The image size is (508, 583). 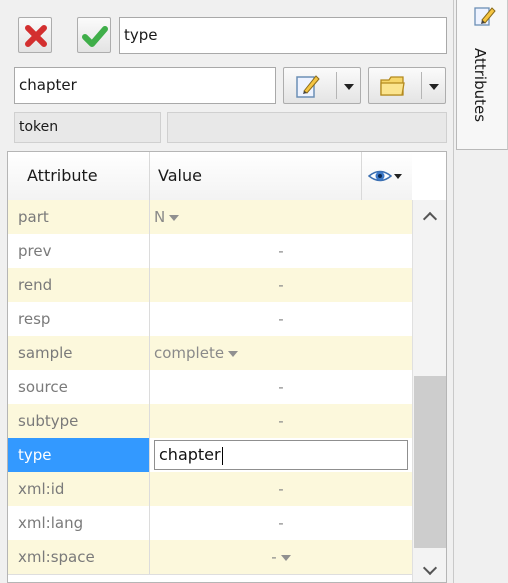 I want to click on attribute-name-cell: resp, so click(x=83, y=319).